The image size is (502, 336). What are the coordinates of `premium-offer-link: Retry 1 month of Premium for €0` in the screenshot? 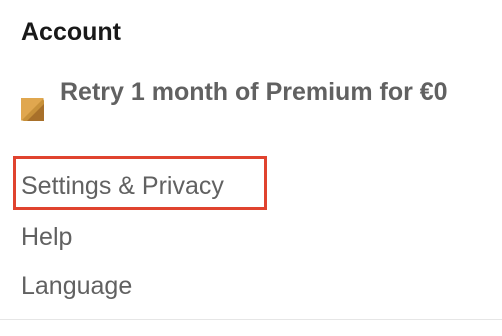 It's located at (251, 96).